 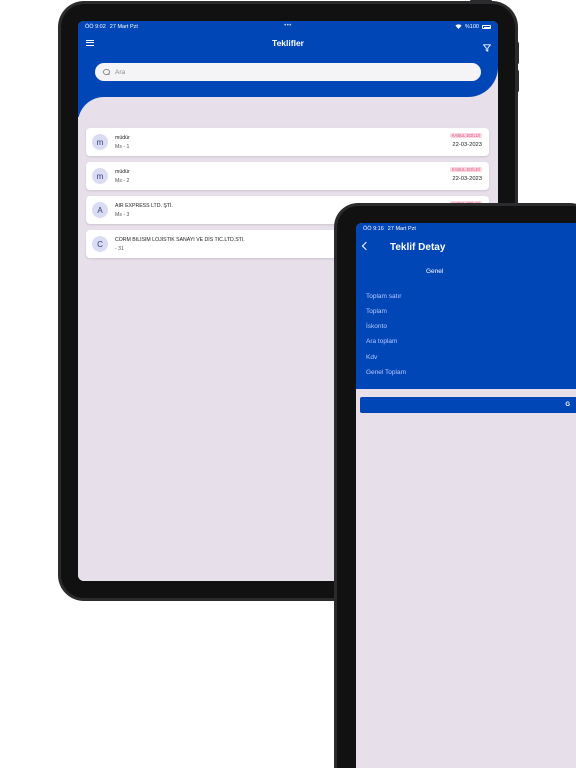 I want to click on list-item: m müdür Ms - 2 KABUL EDİLDİ 22-03-2023, so click(x=287, y=176).